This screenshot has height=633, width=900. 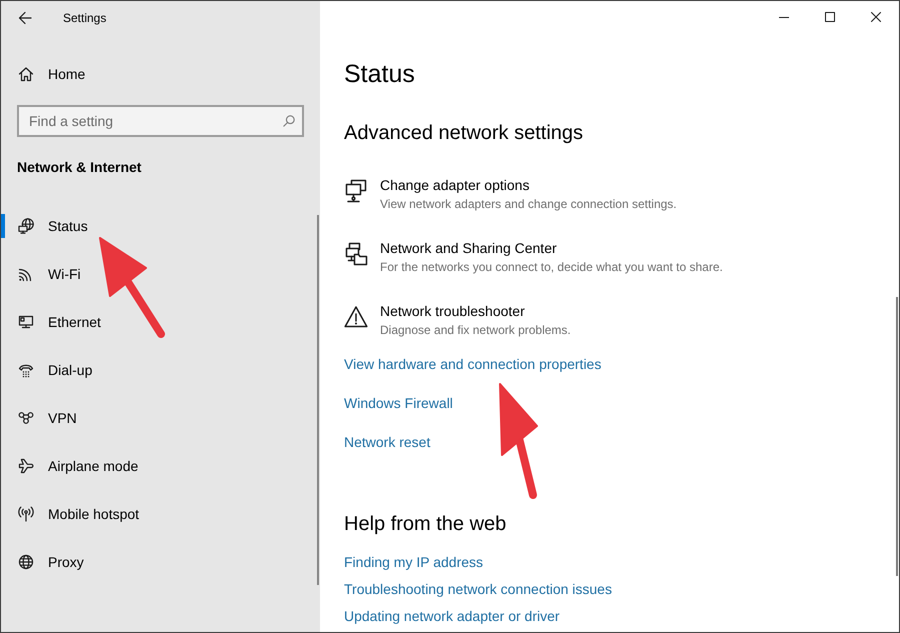 What do you see at coordinates (473, 364) in the screenshot?
I see `link: View hardware and connection properties` at bounding box center [473, 364].